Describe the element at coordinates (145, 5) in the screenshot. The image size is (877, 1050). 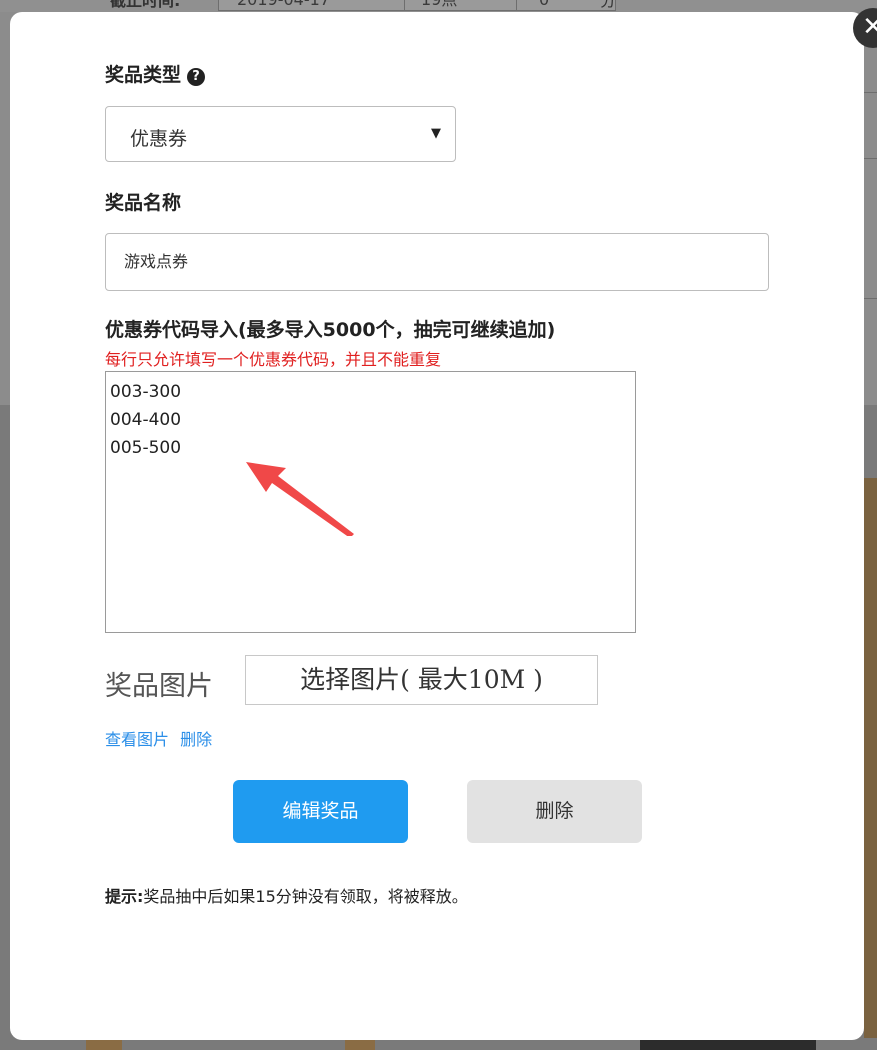
I see `background-deadline-label: 截止时间:` at that location.